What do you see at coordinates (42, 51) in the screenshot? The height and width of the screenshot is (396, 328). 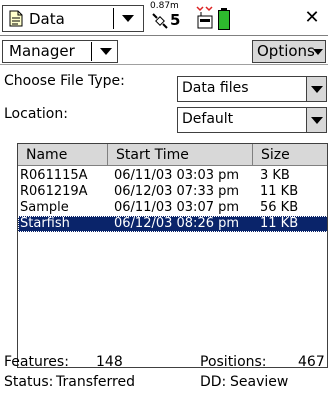 I see `section-label: Manager` at bounding box center [42, 51].